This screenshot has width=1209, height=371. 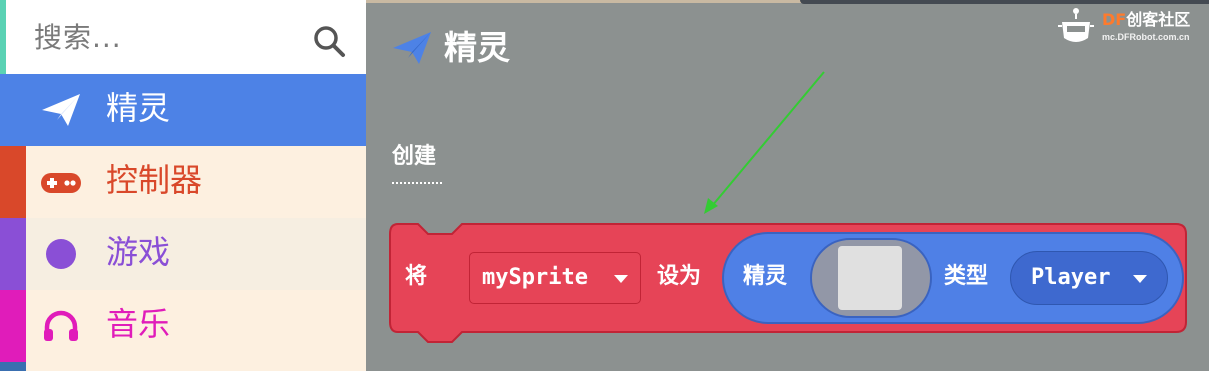 I want to click on category-label: 控制器, so click(x=154, y=180).